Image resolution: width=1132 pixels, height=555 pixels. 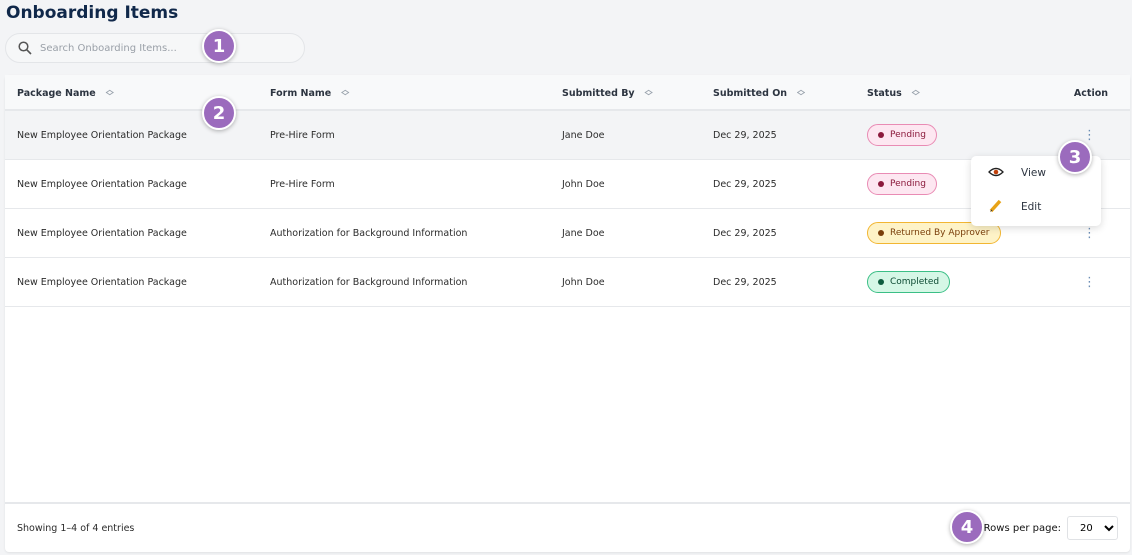 I want to click on eye-icon, so click(x=996, y=173).